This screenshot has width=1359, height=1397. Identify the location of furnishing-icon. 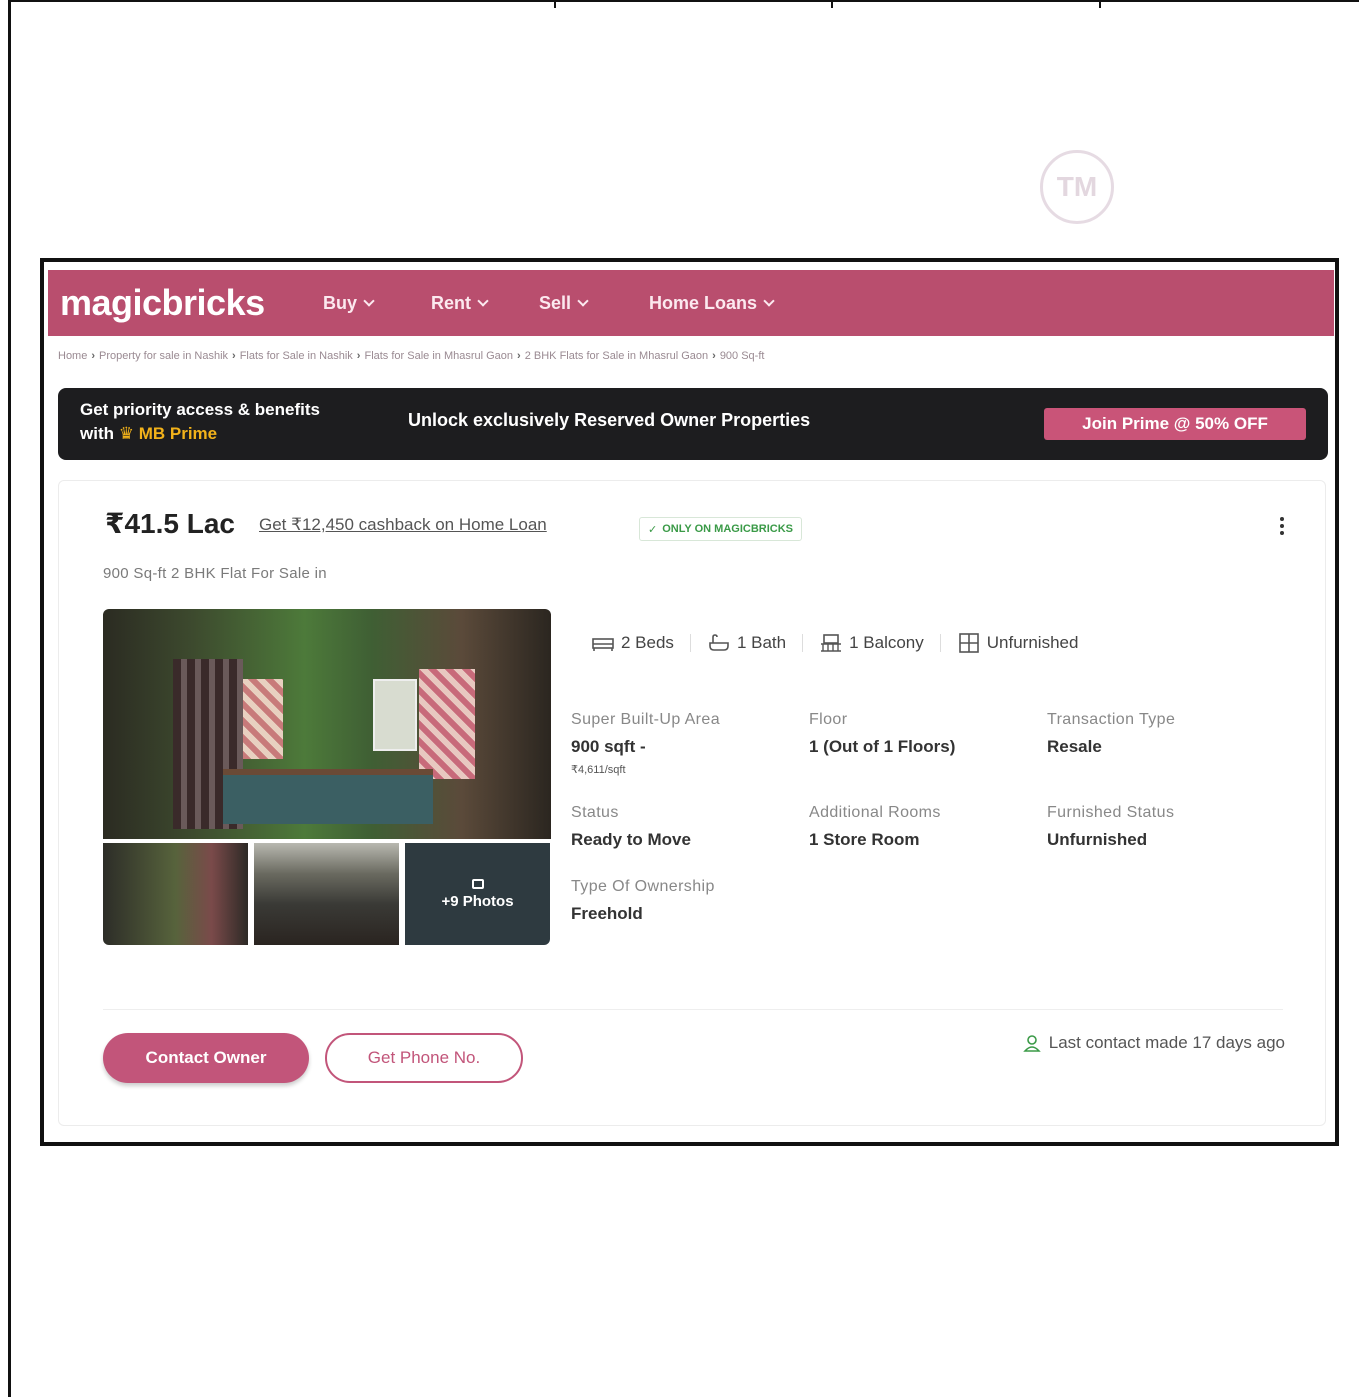
(968, 643).